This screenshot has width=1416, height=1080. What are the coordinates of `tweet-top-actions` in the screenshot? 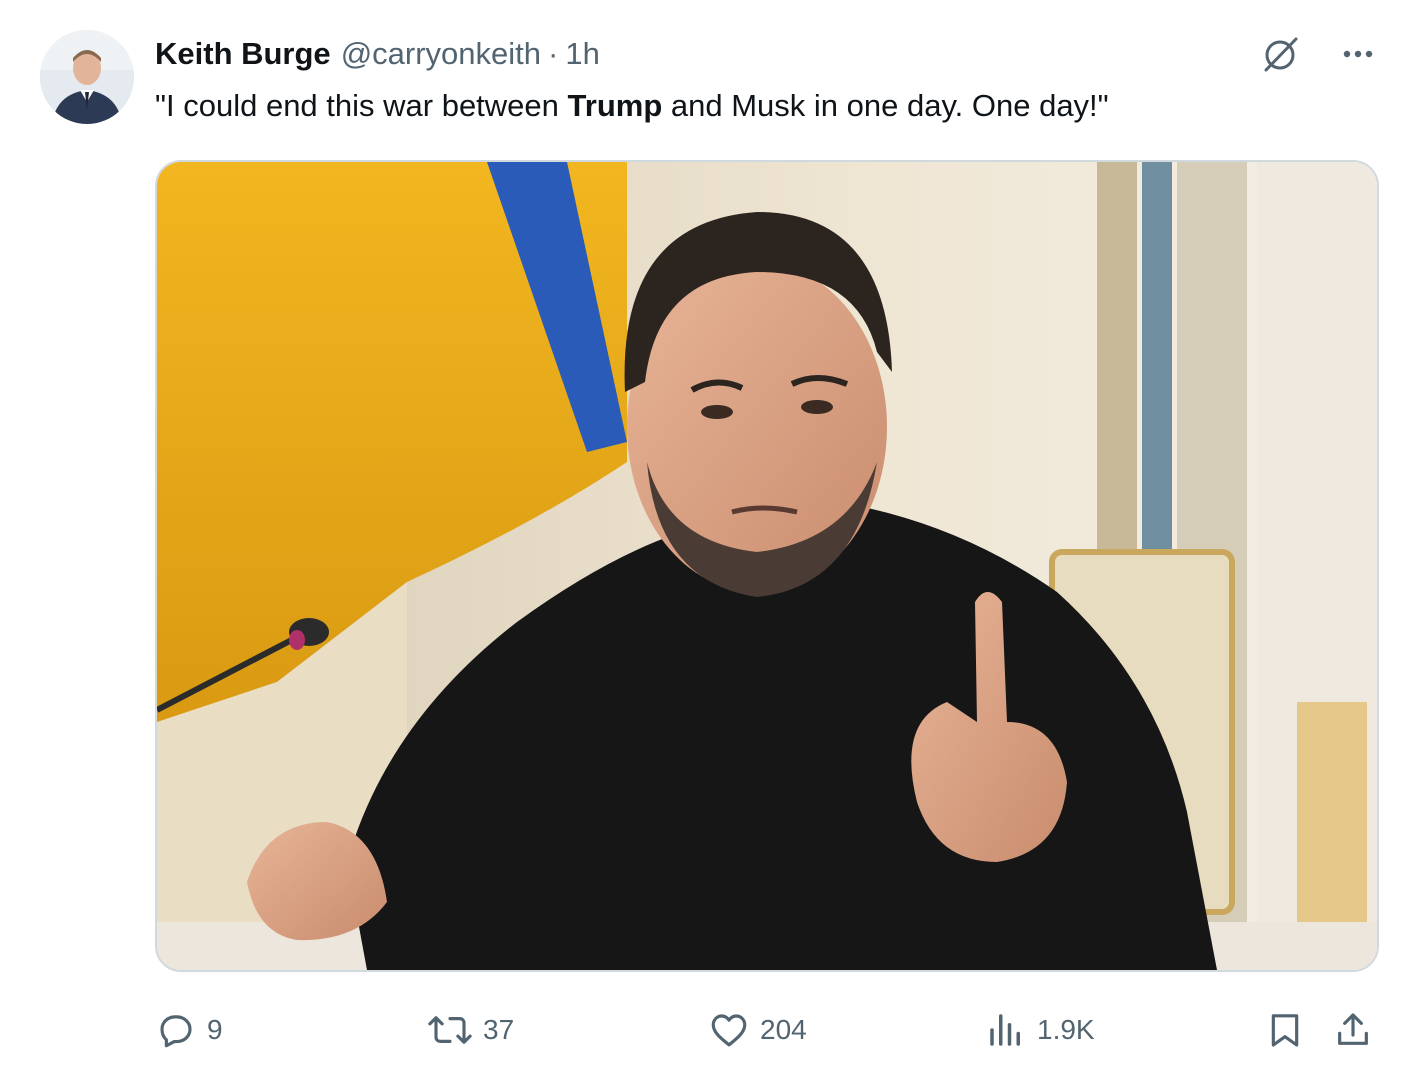 It's located at (1319, 54).